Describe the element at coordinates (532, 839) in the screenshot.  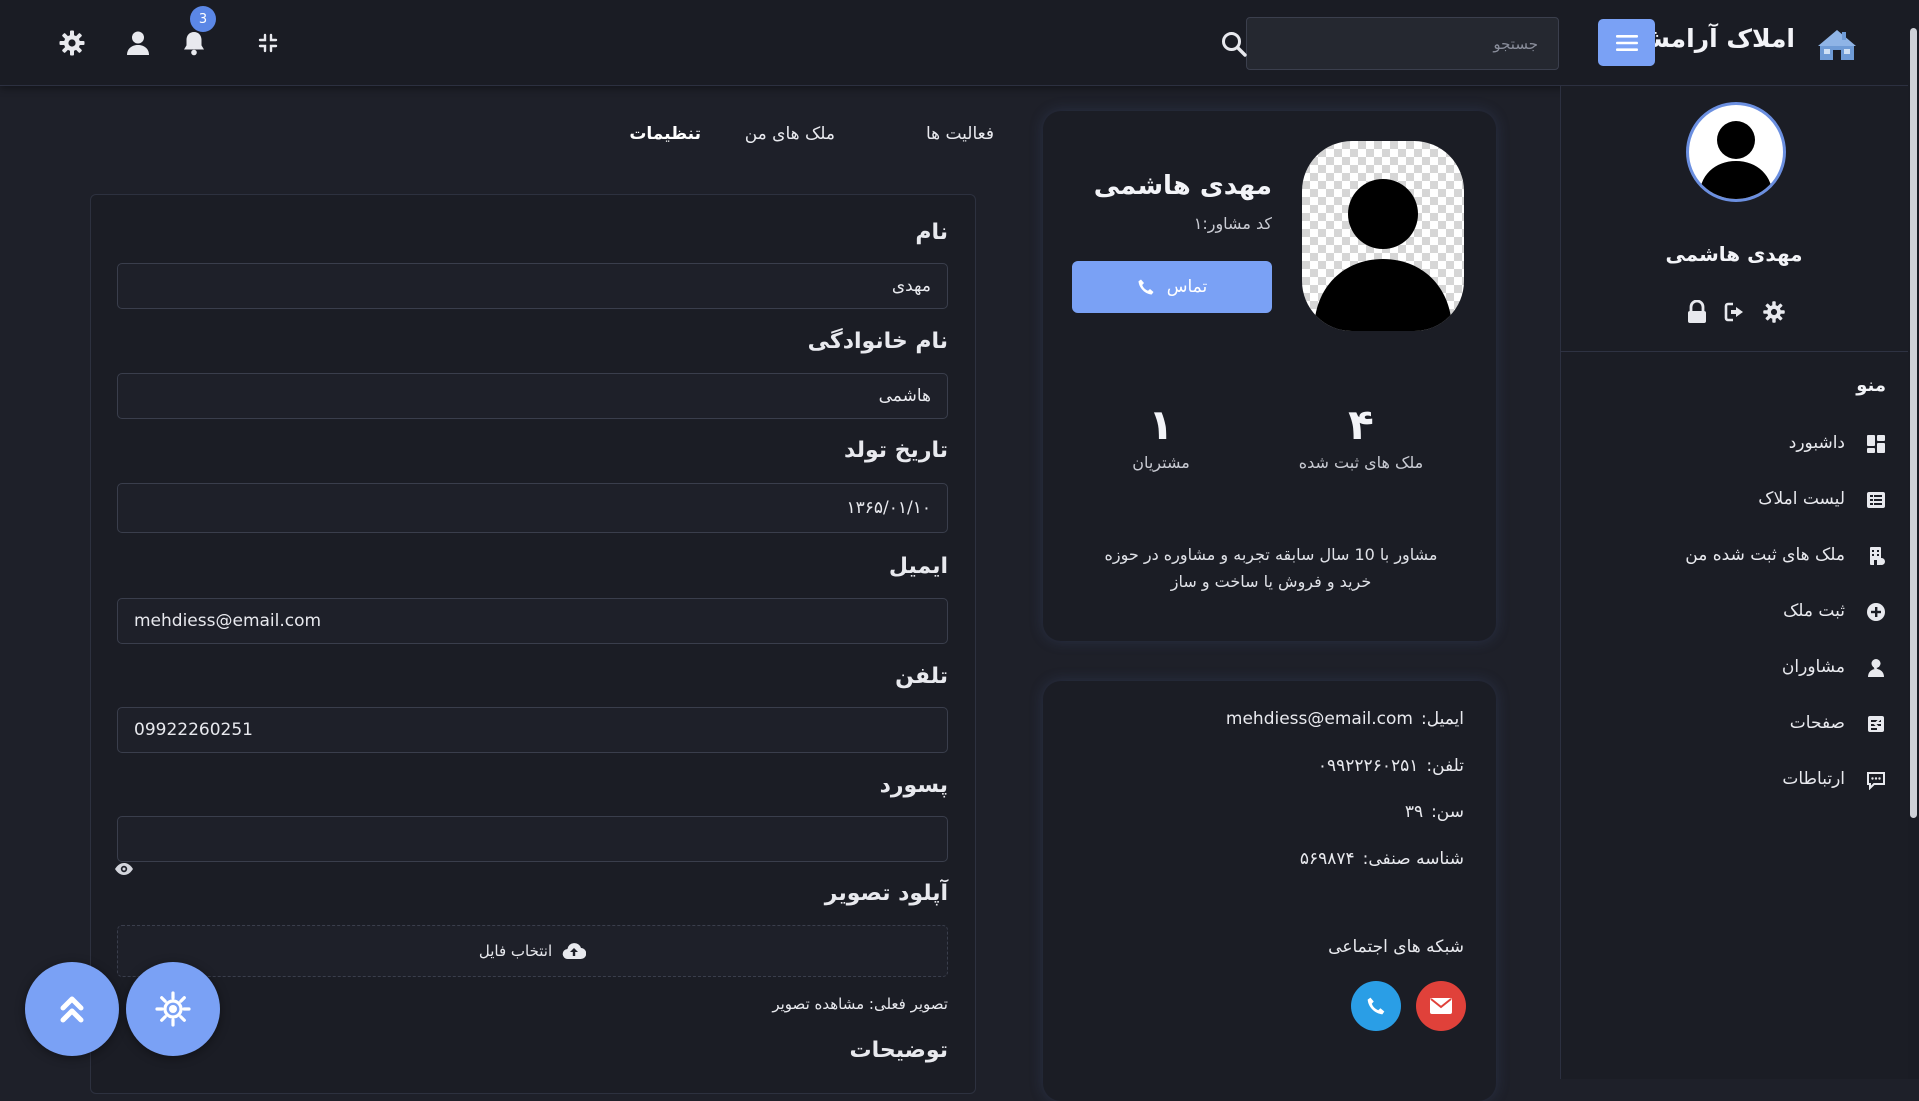
I see `password-field` at that location.